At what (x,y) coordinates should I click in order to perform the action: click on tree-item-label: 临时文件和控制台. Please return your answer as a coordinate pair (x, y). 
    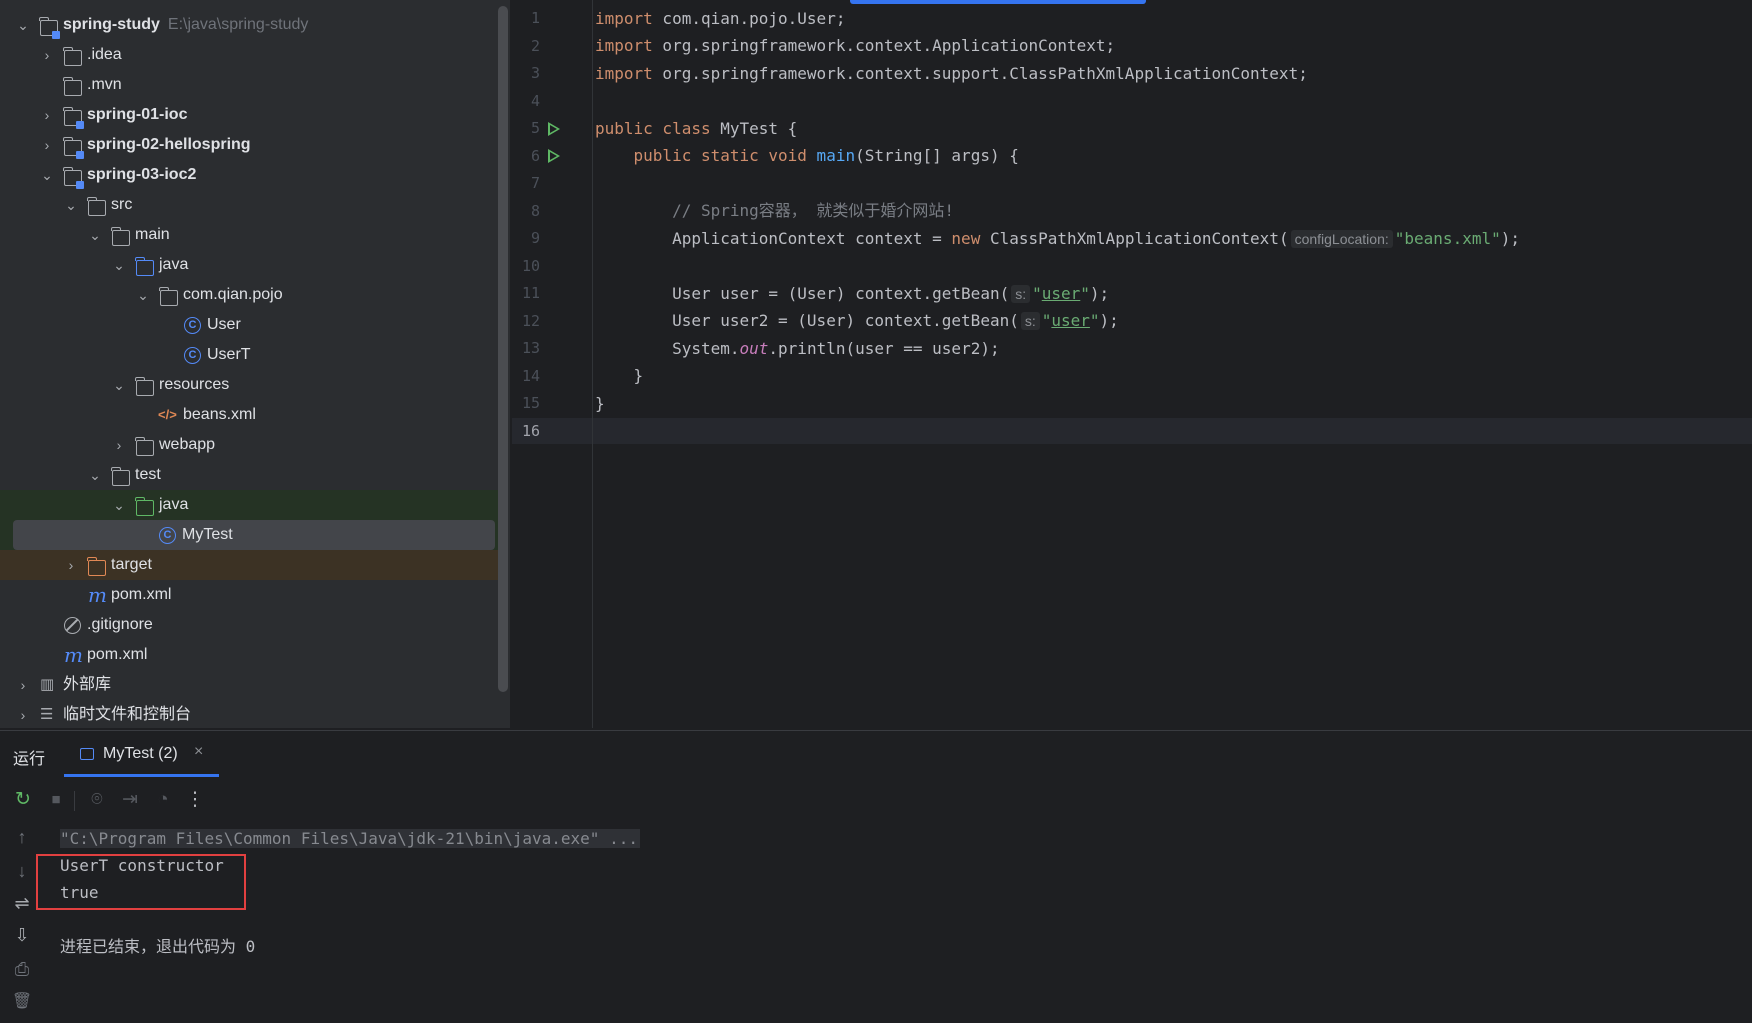
    Looking at the image, I should click on (127, 714).